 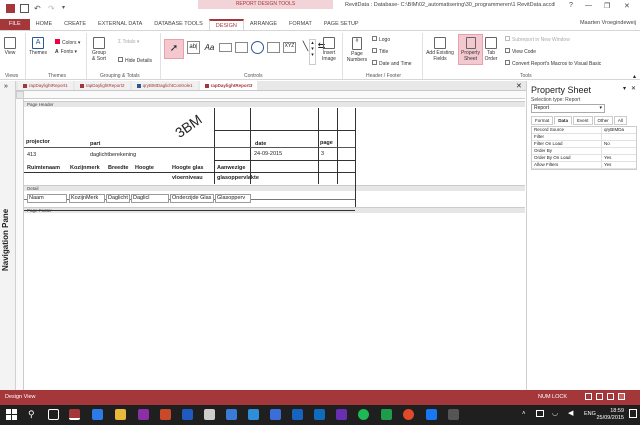 I want to click on property-row: Order By, so click(x=584, y=151).